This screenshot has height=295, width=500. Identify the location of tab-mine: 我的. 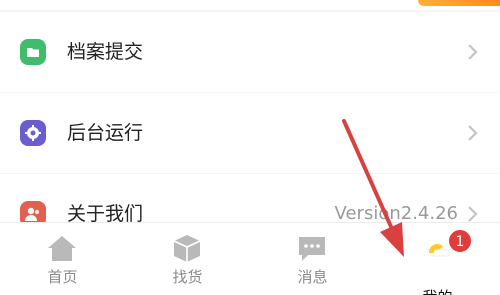
(437, 259).